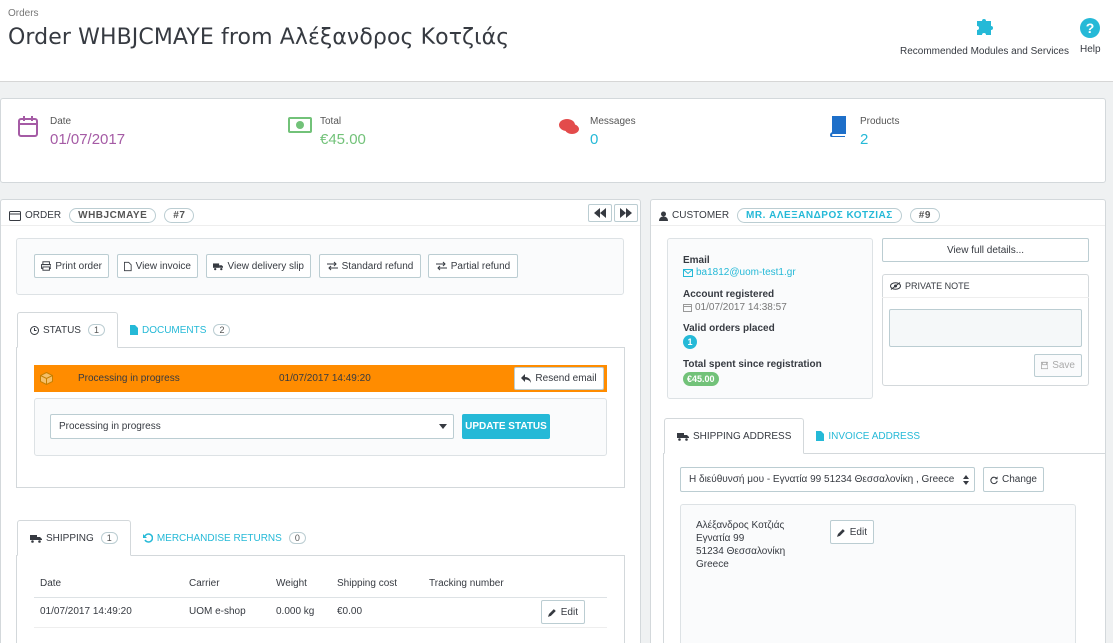  Describe the element at coordinates (163, 266) in the screenshot. I see `view-invoice-label: View invoice` at that location.